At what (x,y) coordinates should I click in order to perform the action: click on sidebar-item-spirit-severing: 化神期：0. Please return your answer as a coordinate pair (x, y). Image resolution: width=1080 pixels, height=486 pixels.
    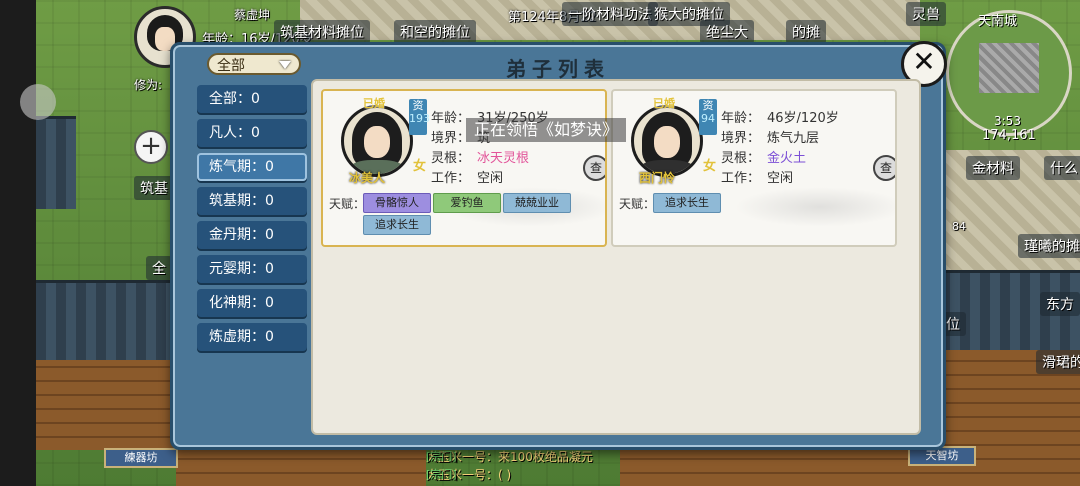
    Looking at the image, I should click on (252, 303).